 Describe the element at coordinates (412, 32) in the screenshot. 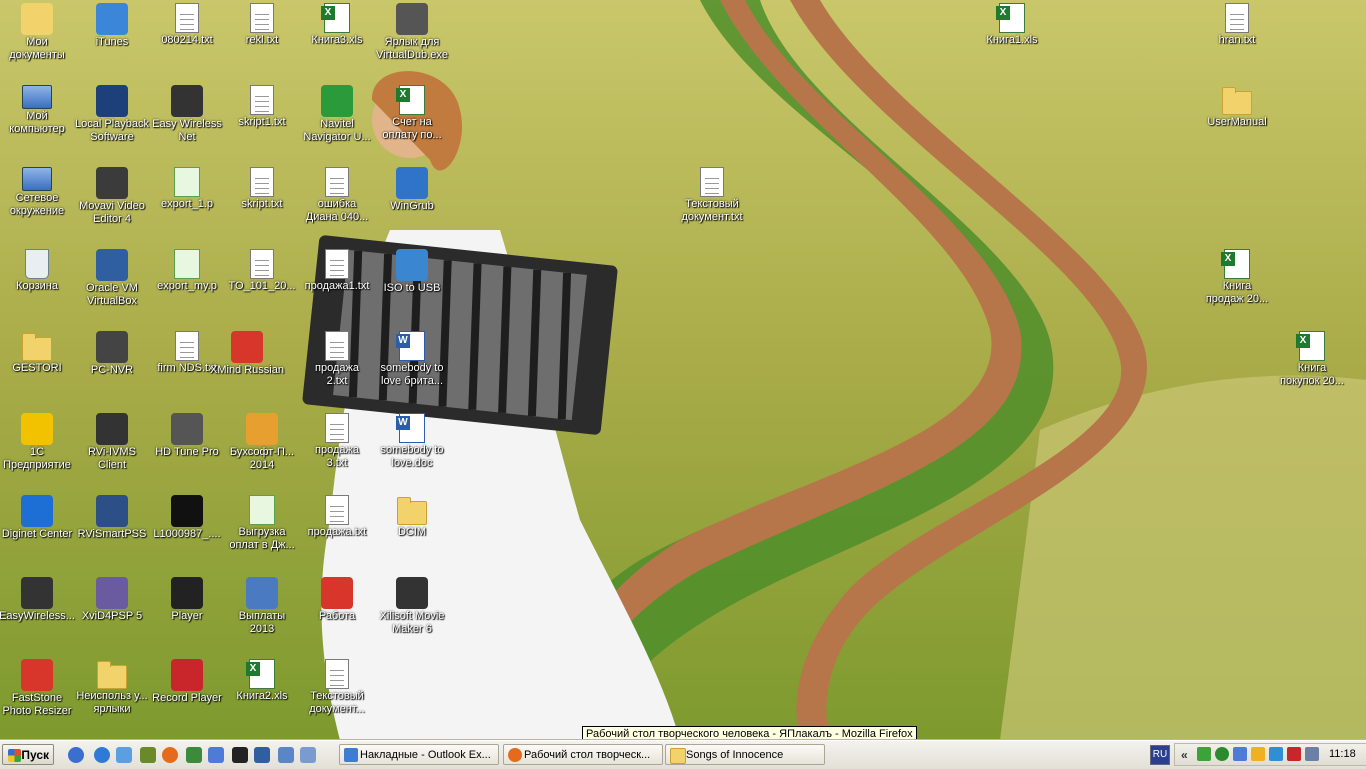

I see `desktop-icon: Ярлык для VirtualDub.exe` at that location.